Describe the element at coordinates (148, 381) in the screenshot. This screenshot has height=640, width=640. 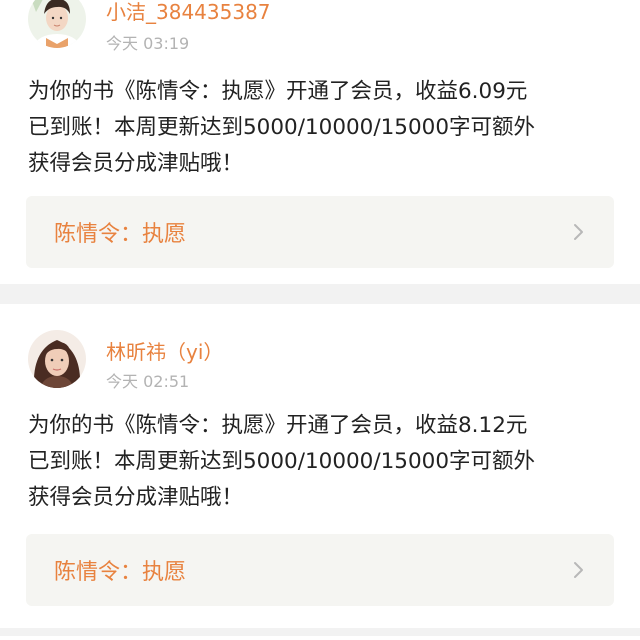
I see `timestamp: 今天 02:51` at that location.